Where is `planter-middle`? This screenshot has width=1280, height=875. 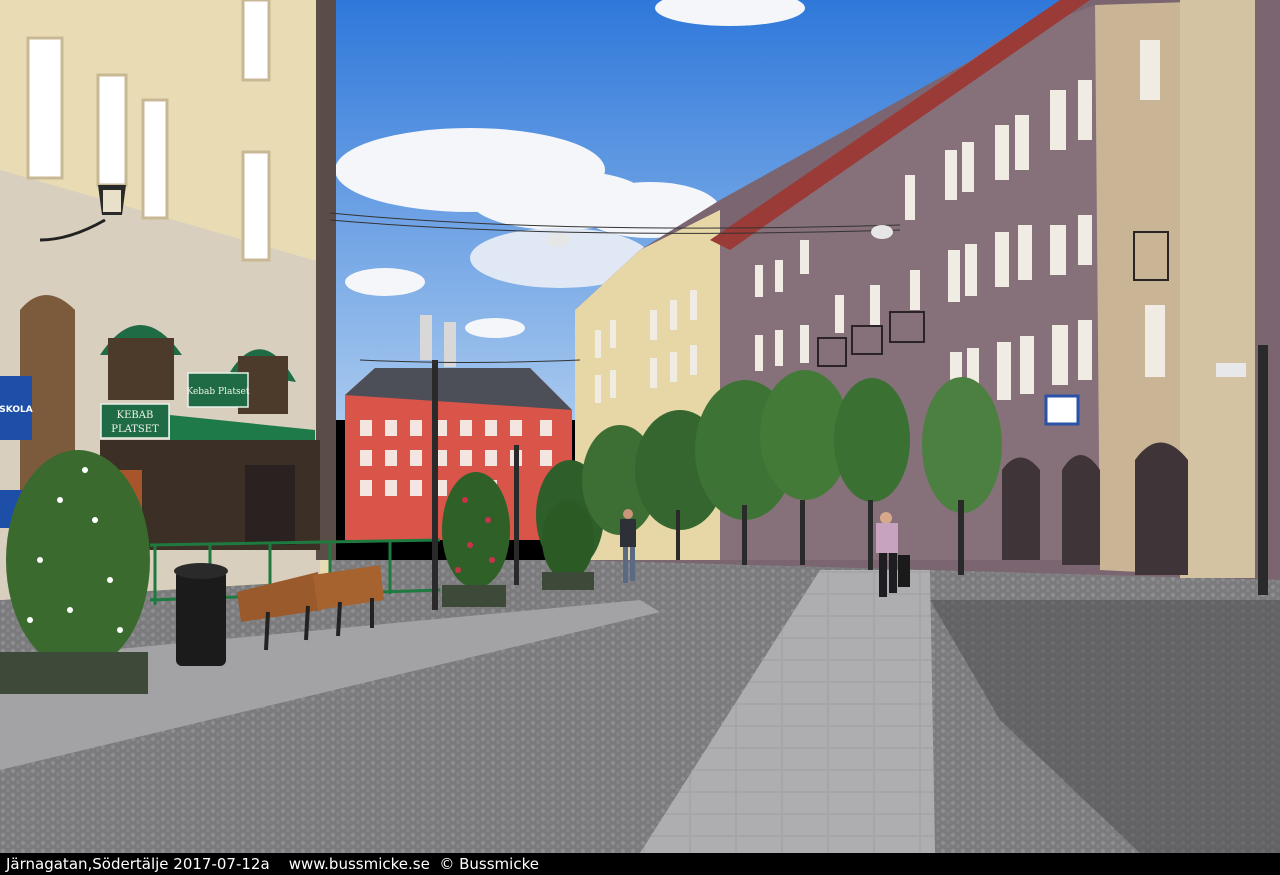 planter-middle is located at coordinates (568, 545).